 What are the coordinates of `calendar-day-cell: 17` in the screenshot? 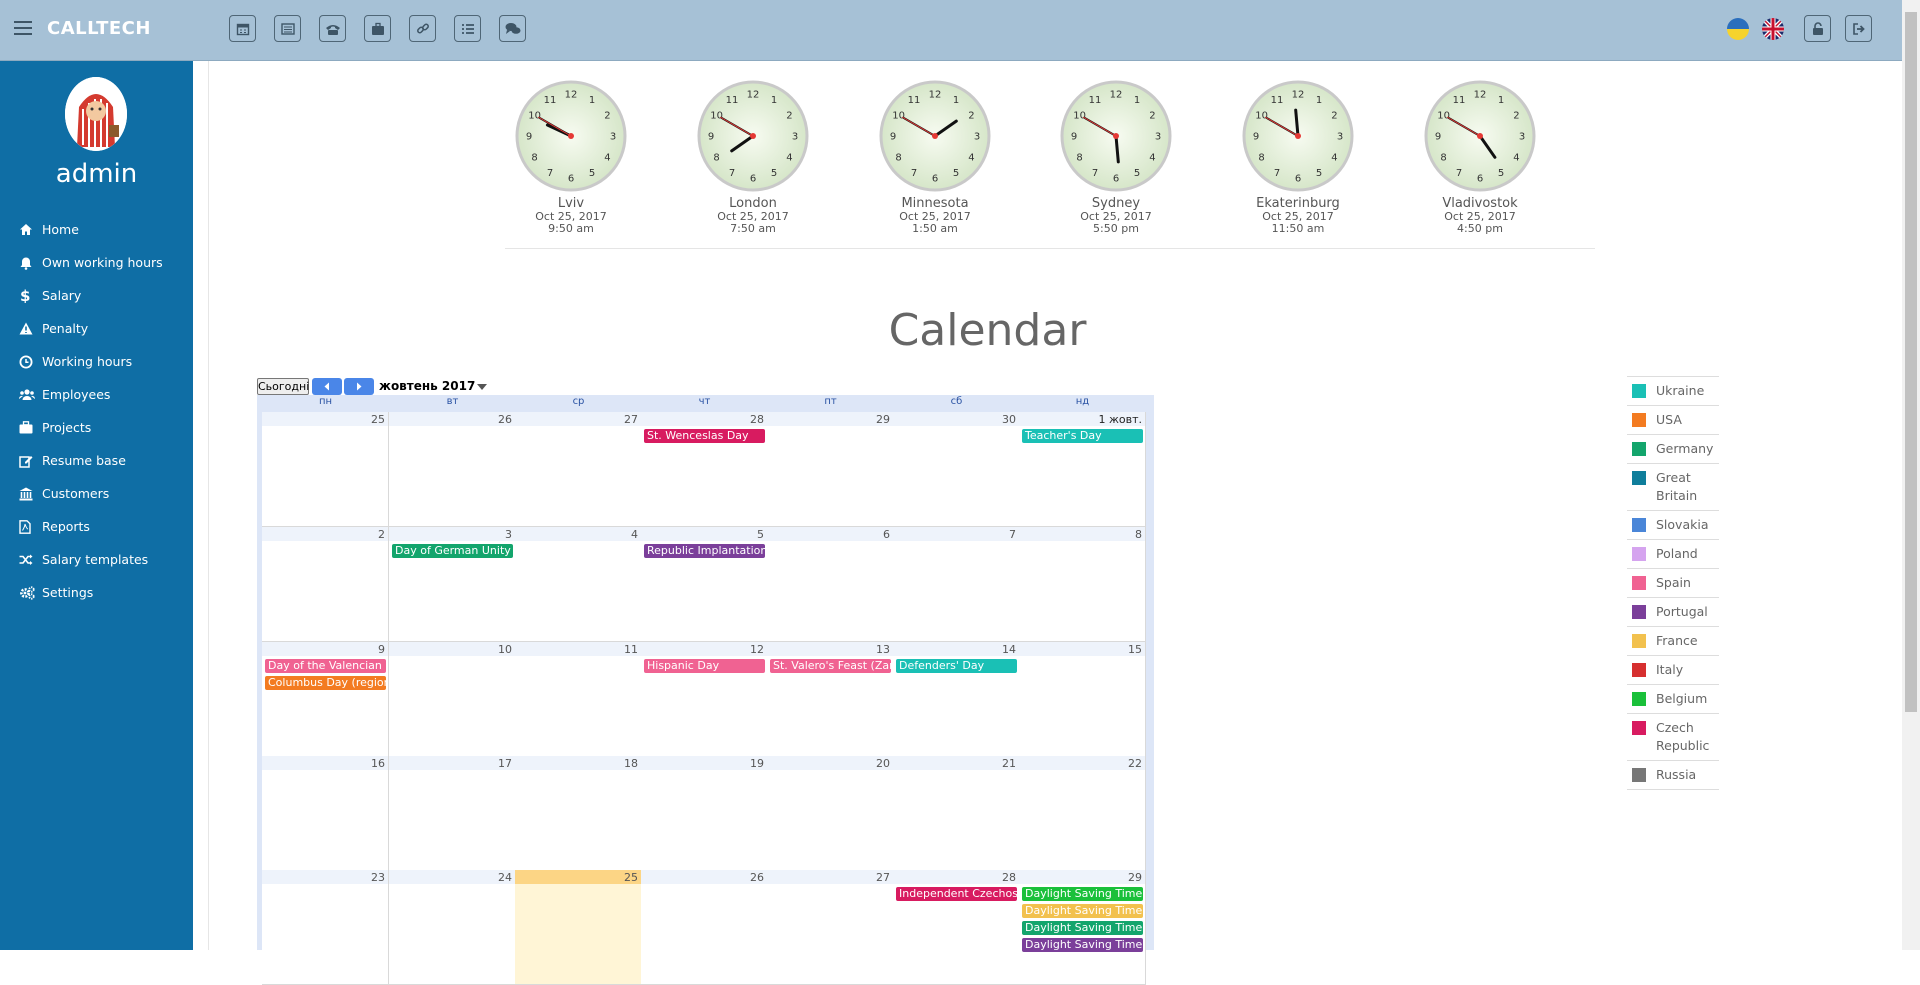 It's located at (452, 813).